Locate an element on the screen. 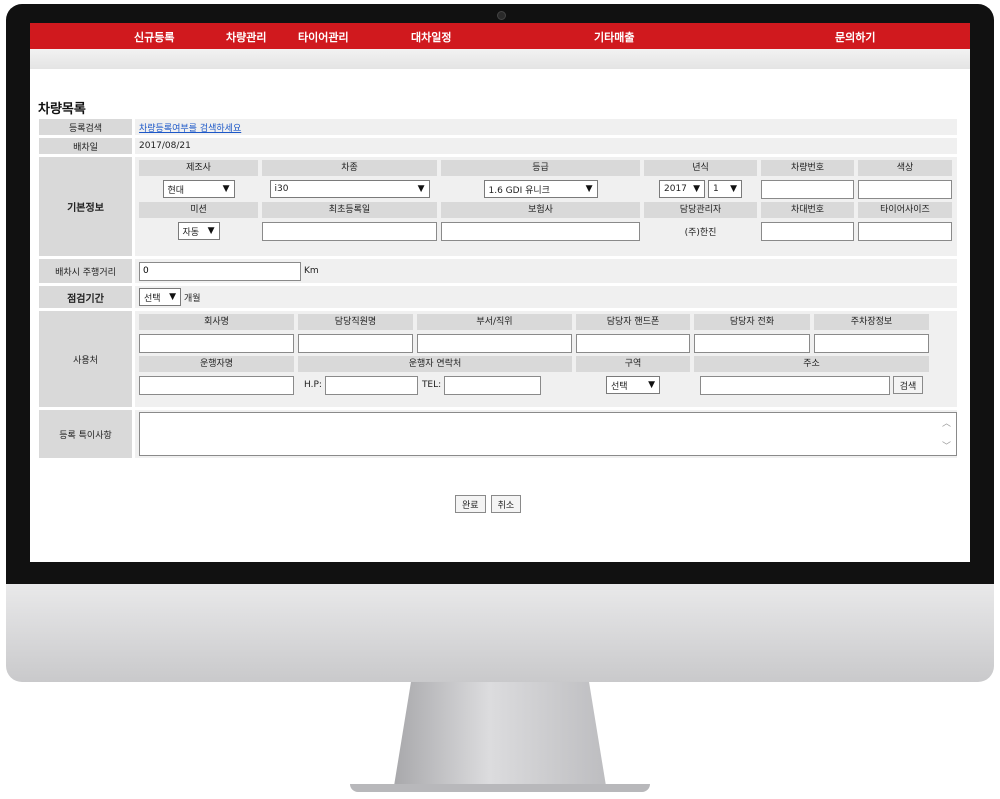  nav-inquiry: 문의하기 is located at coordinates (855, 37).